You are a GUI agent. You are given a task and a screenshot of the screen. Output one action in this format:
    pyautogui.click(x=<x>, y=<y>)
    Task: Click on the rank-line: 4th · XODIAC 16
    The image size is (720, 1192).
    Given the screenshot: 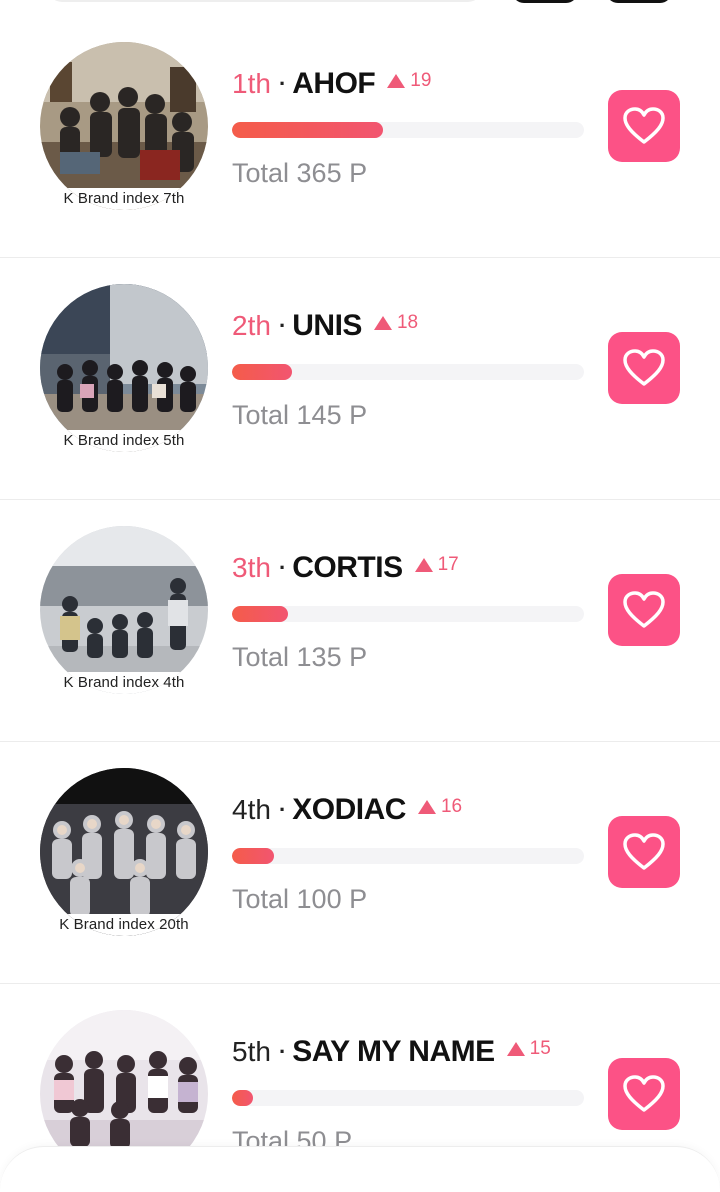 What is the action you would take?
    pyautogui.click(x=347, y=810)
    